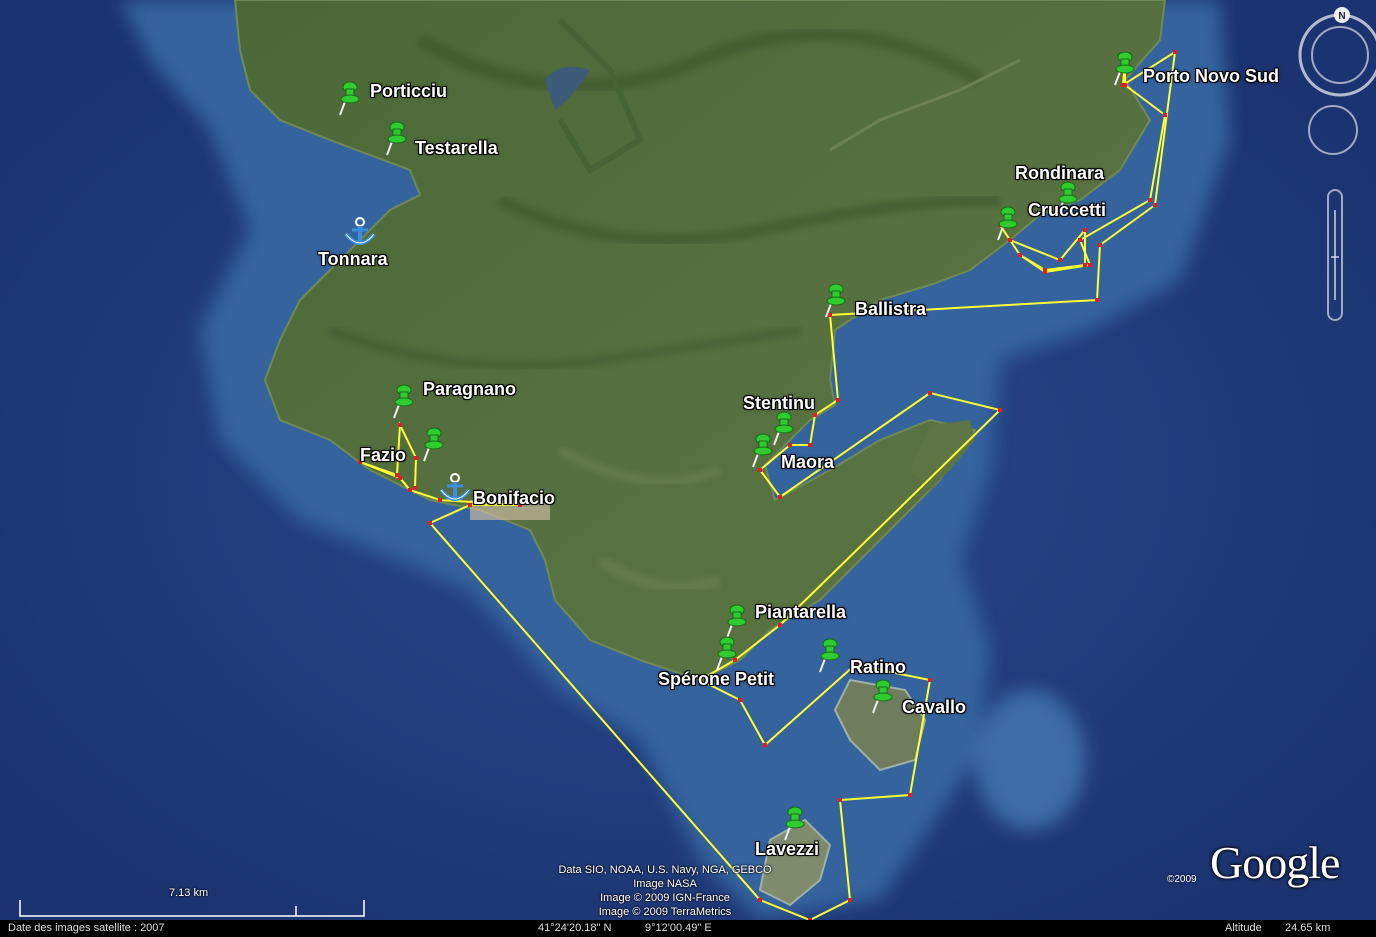 Image resolution: width=1376 pixels, height=937 pixels. I want to click on placemark-label: Spérone Petit, so click(716, 679).